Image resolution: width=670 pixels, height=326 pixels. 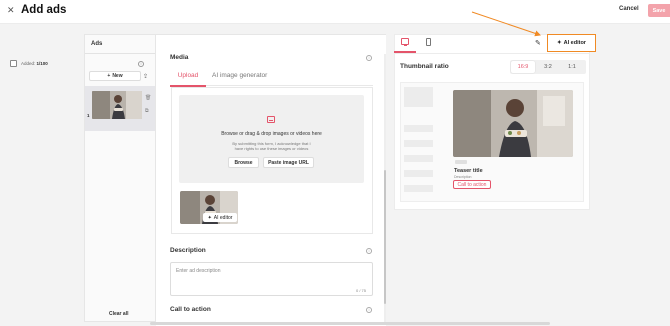 I want to click on annotation-arrow, so click(x=506, y=24).